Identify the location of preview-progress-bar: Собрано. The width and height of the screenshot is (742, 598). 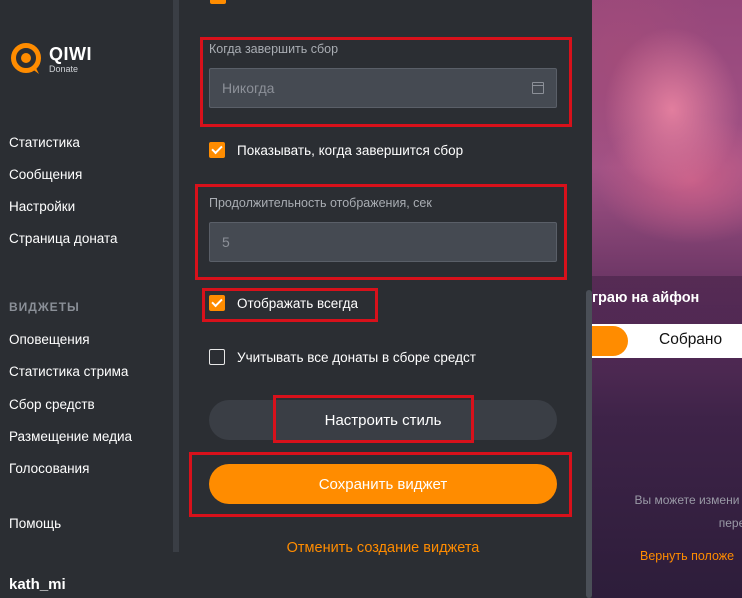
(667, 341).